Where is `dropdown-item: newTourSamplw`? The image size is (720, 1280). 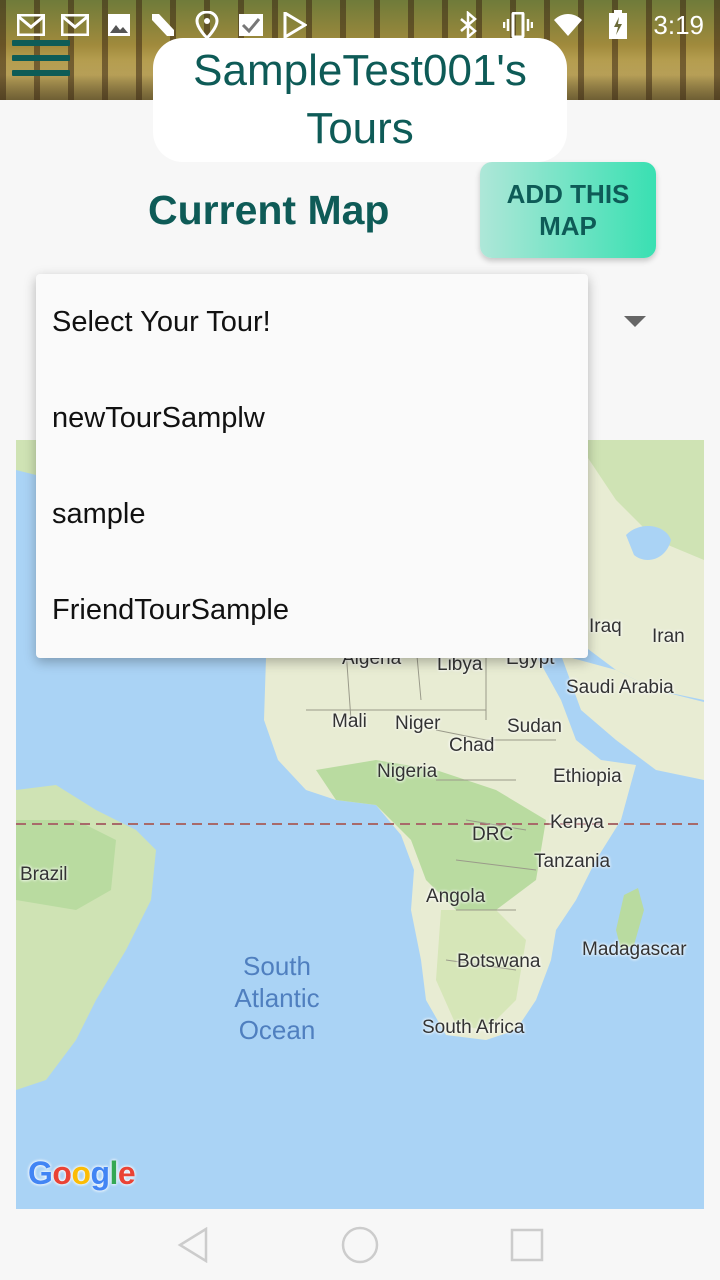 dropdown-item: newTourSamplw is located at coordinates (312, 418).